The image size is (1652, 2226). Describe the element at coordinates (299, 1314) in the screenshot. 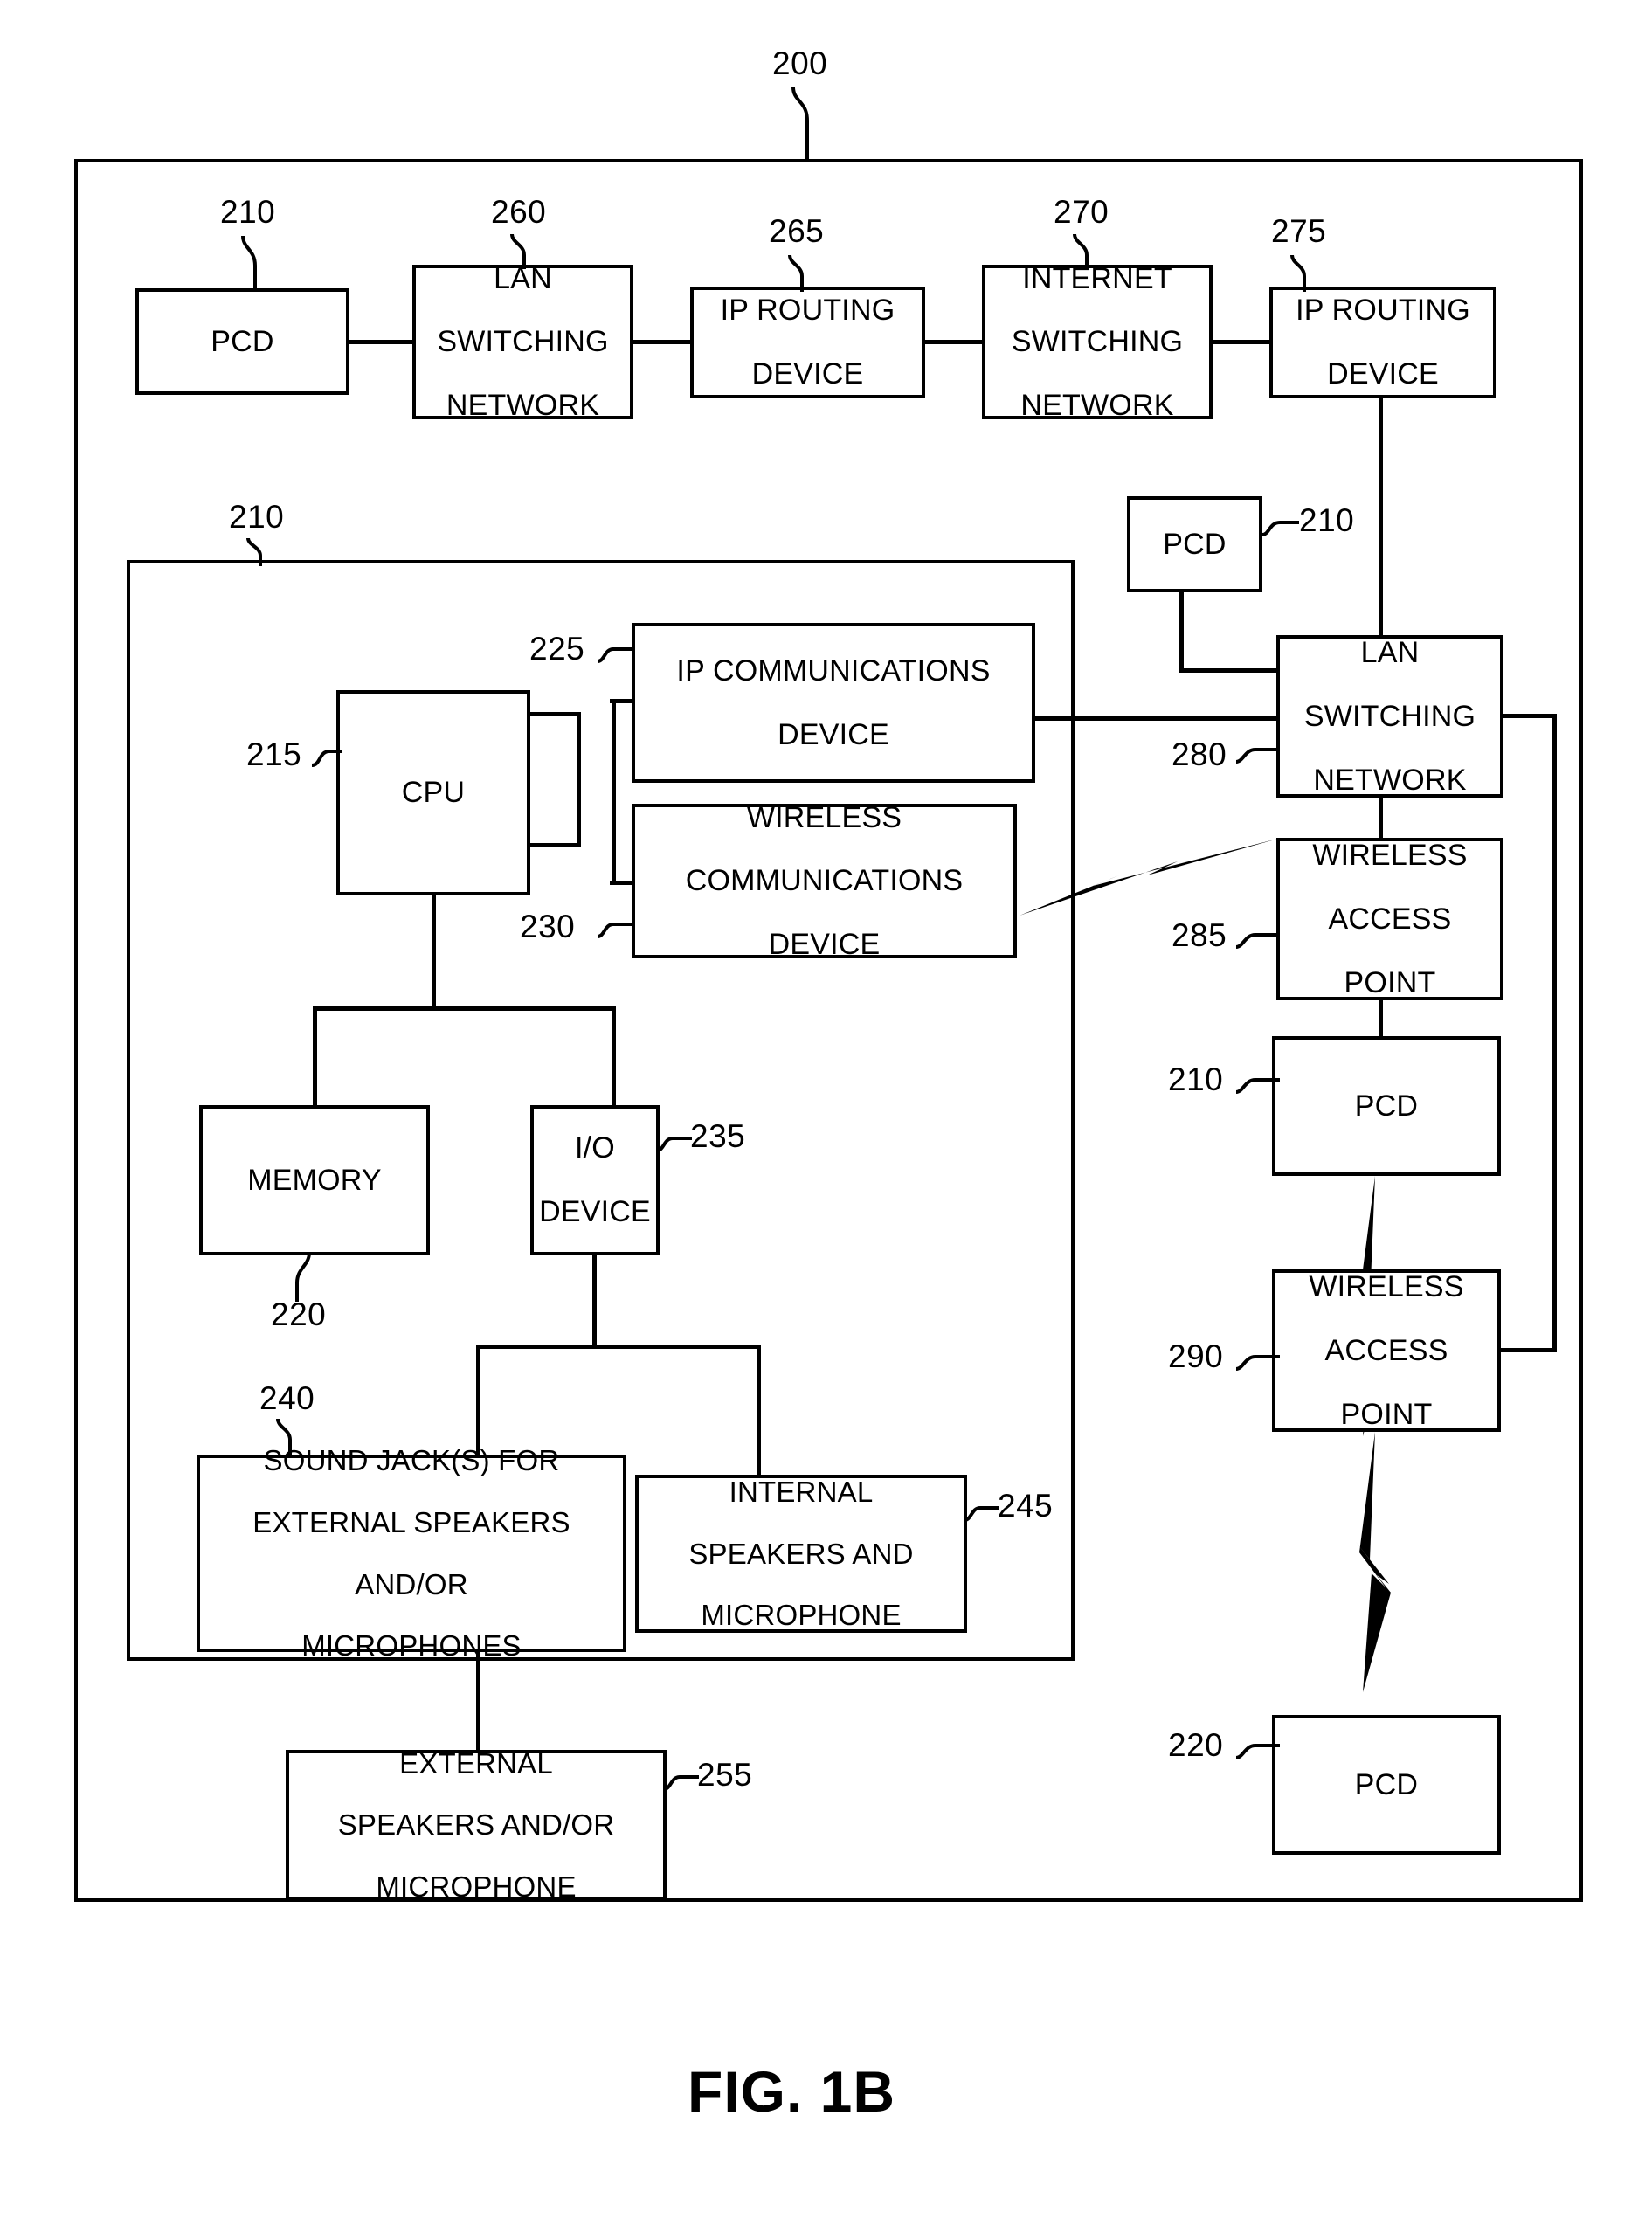

I see `ref-number-220-memory: 220` at that location.